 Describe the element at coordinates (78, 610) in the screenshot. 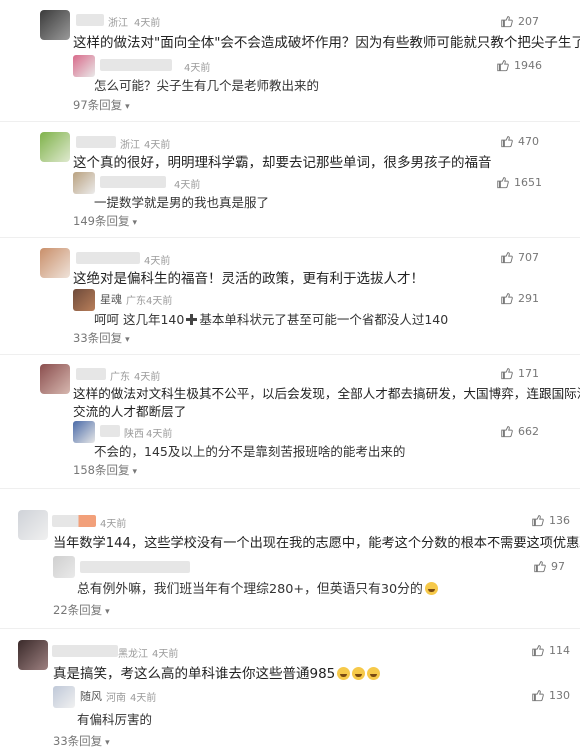

I see `reply-count-label: 22条回复` at that location.